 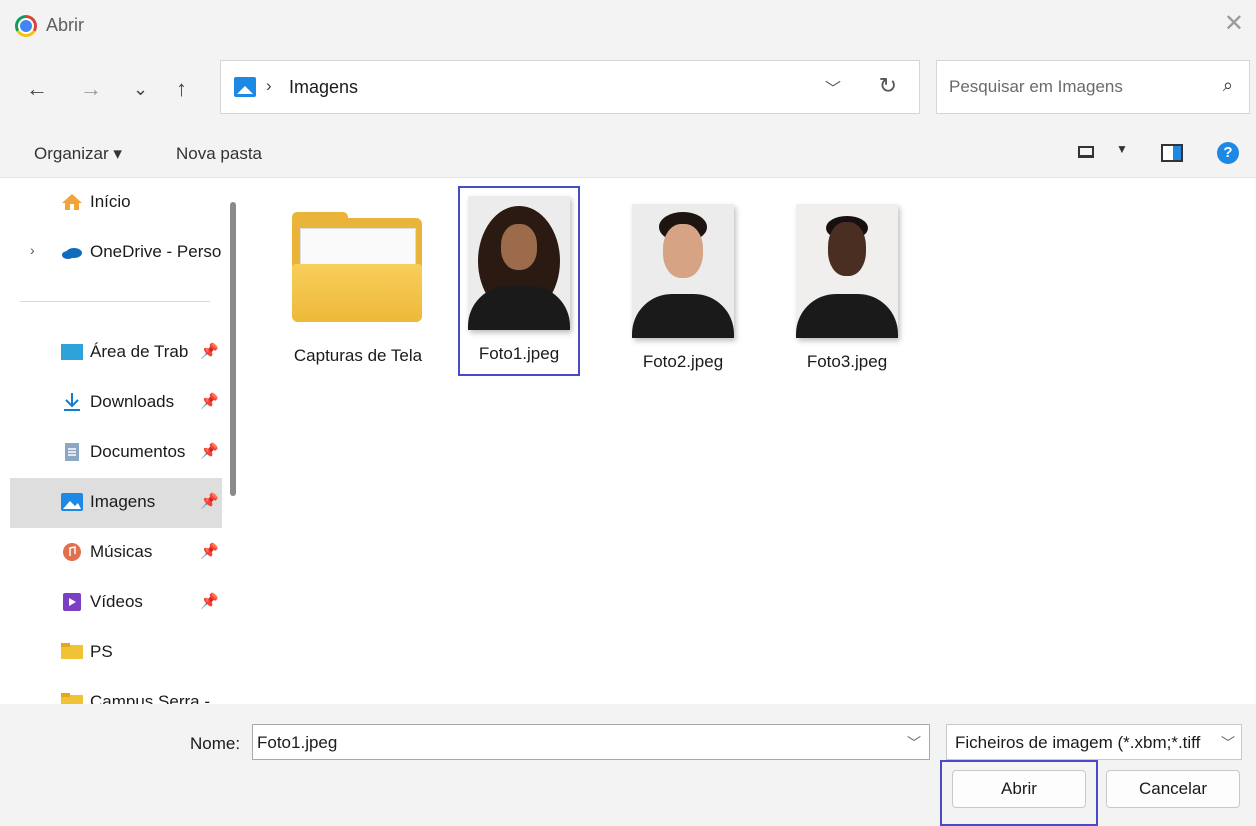 What do you see at coordinates (1234, 24) in the screenshot?
I see `close-icon: ✕` at bounding box center [1234, 24].